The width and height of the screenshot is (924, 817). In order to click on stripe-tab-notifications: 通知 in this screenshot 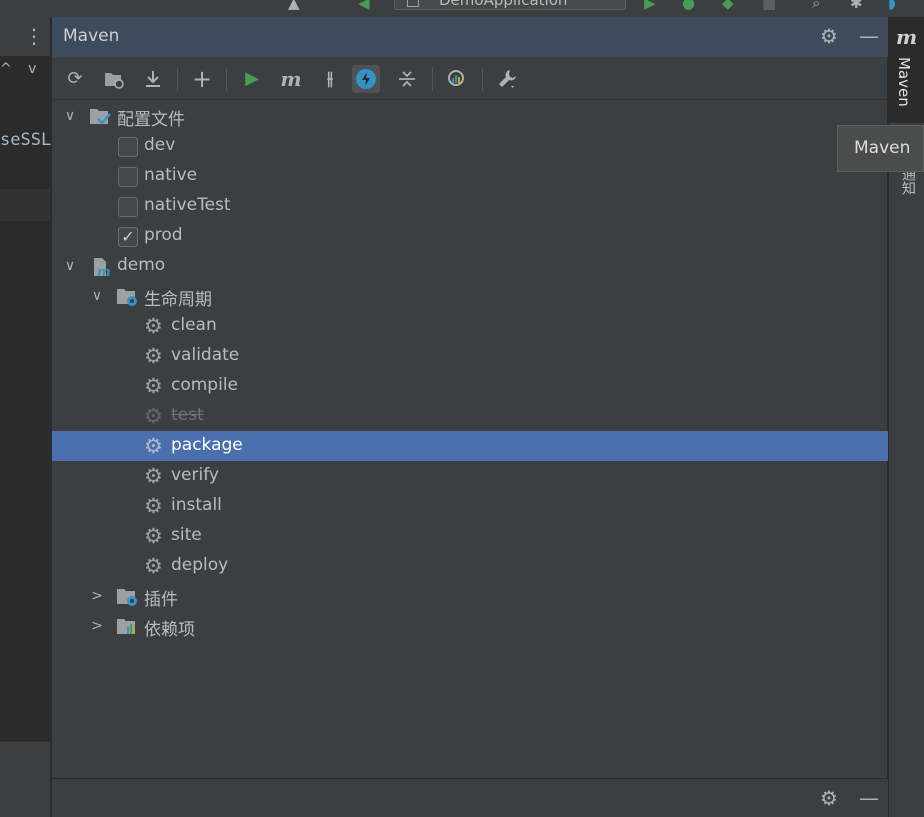, I will do `click(906, 187)`.